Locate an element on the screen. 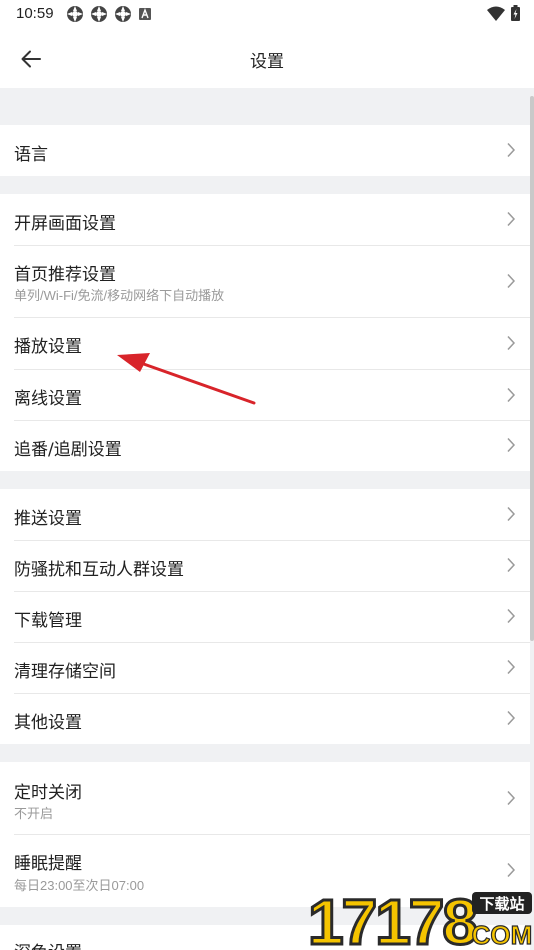 Image resolution: width=534 pixels, height=950 pixels. watermark-logo: 17178 下载站 COM is located at coordinates (420, 917).